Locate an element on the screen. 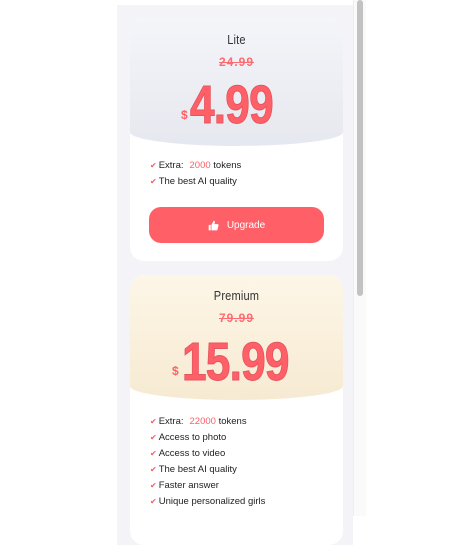 The height and width of the screenshot is (545, 474). price: 15.99 is located at coordinates (236, 362).